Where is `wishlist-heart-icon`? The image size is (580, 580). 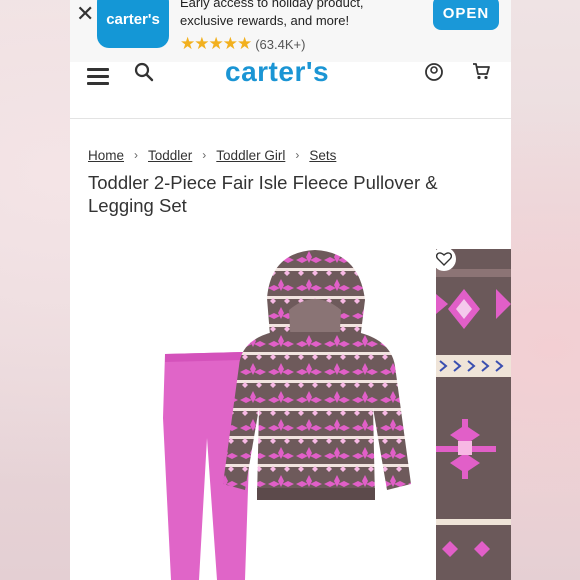 wishlist-heart-icon is located at coordinates (444, 259).